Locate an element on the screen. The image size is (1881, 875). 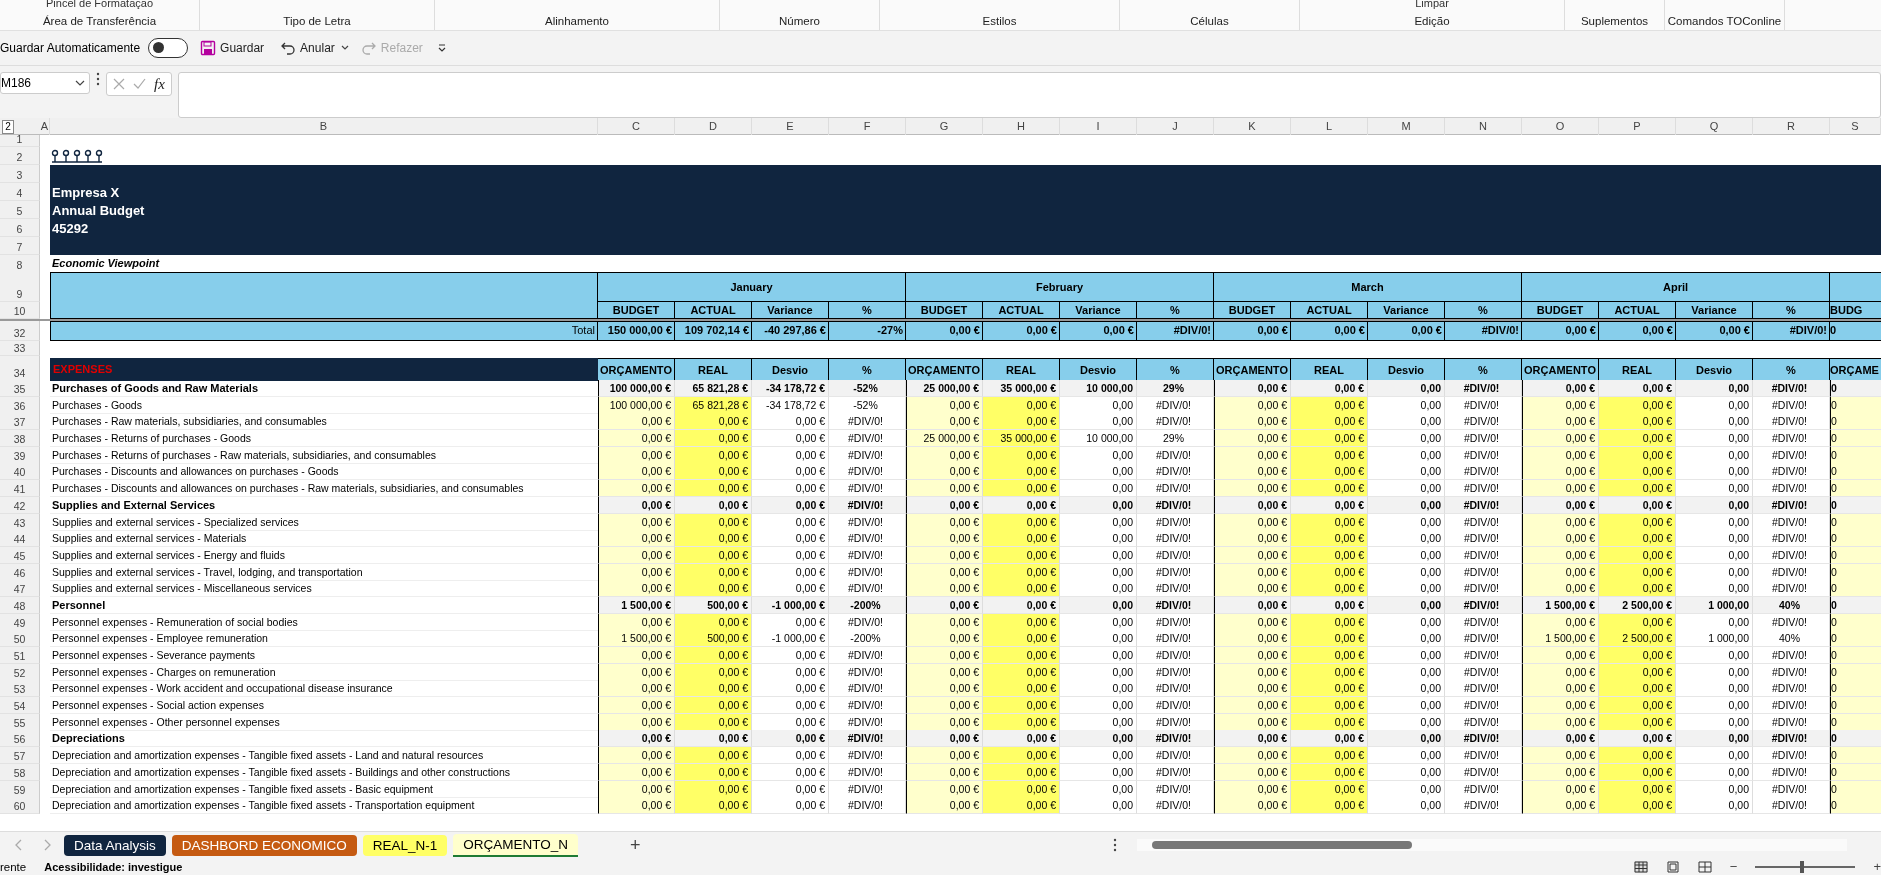
row-number: 40 is located at coordinates (20, 472).